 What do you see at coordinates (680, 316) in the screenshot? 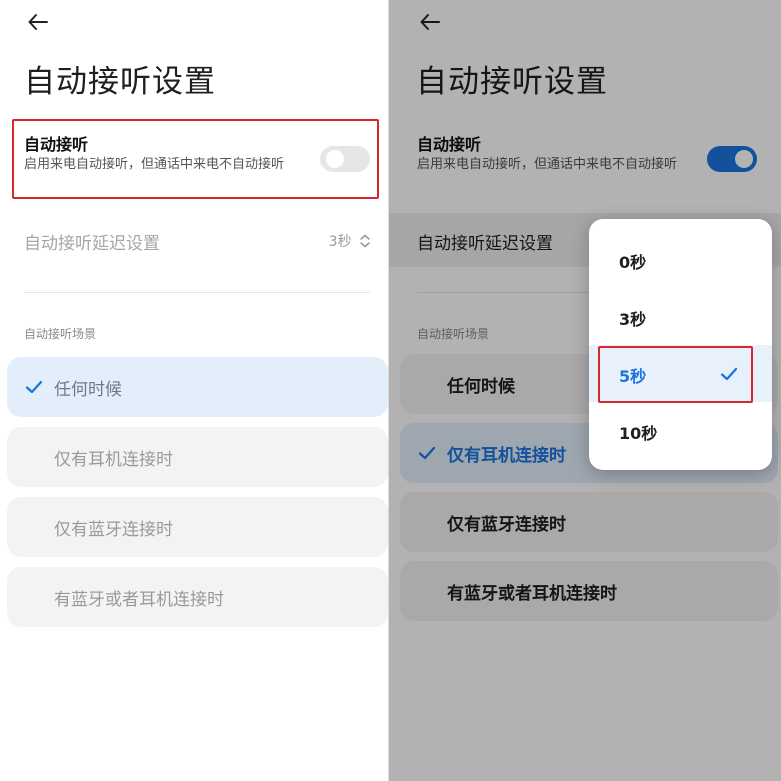
I see `dropdown-option-3s: 3秒` at bounding box center [680, 316].